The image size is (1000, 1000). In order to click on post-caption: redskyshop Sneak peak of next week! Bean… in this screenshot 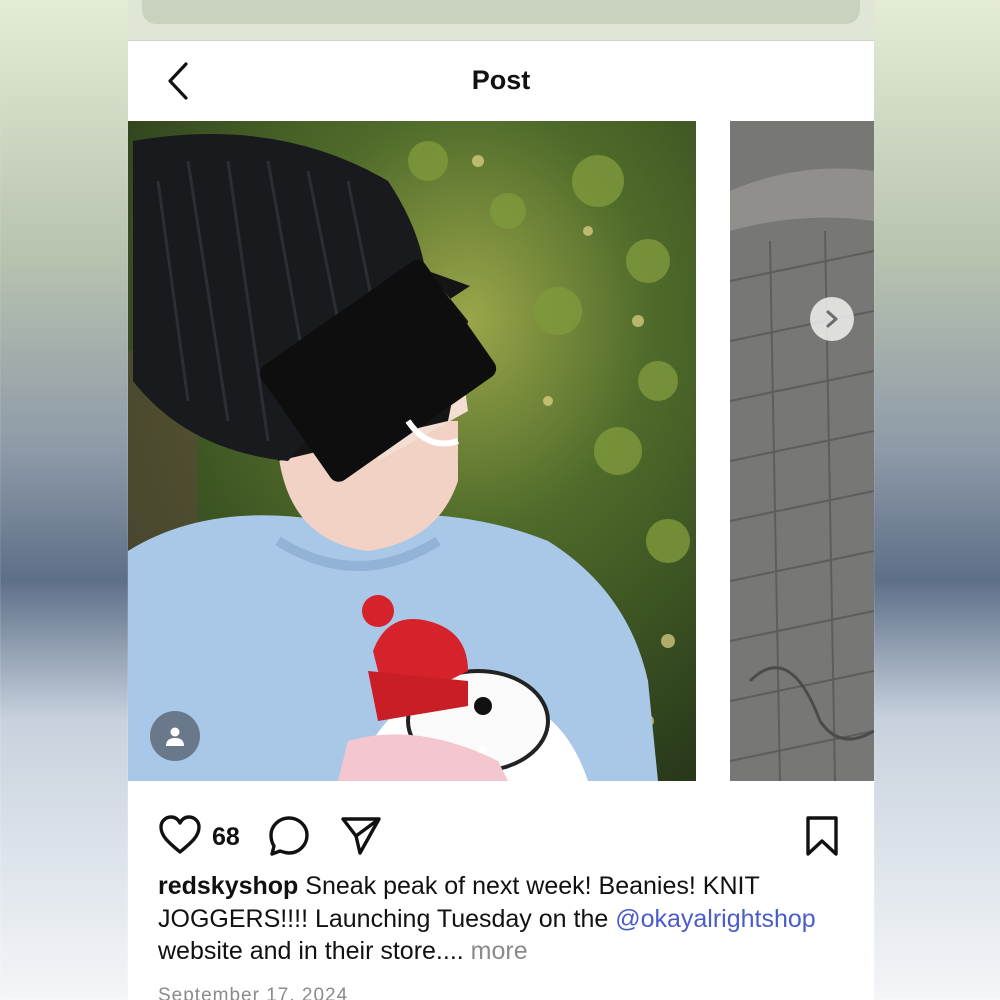, I will do `click(503, 919)`.